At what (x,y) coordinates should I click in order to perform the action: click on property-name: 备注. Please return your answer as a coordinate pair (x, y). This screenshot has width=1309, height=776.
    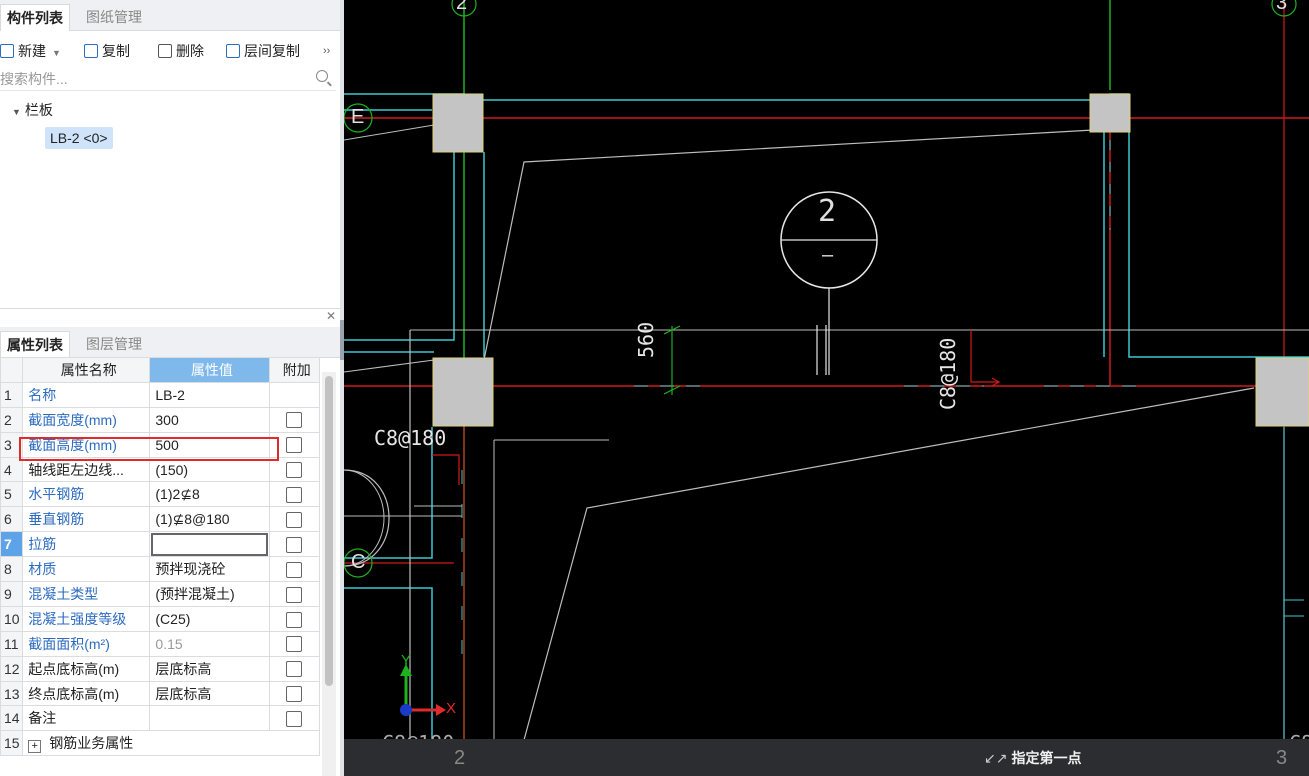
    Looking at the image, I should click on (86, 718).